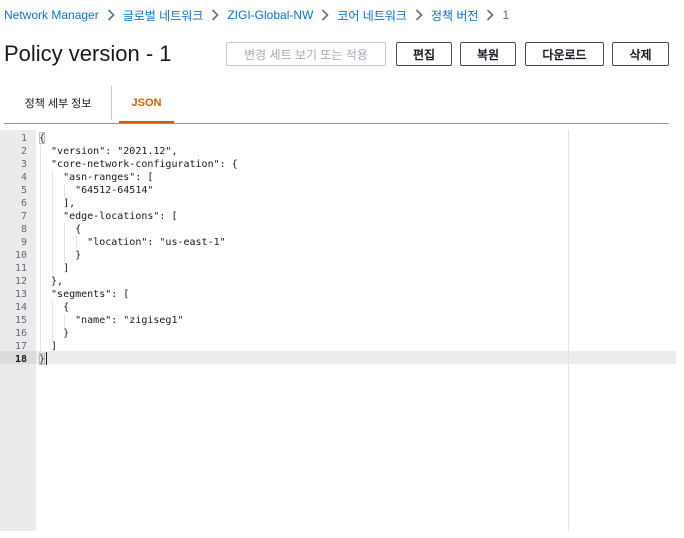  Describe the element at coordinates (108, 216) in the screenshot. I see `code-line: "edge-locations": [` at that location.